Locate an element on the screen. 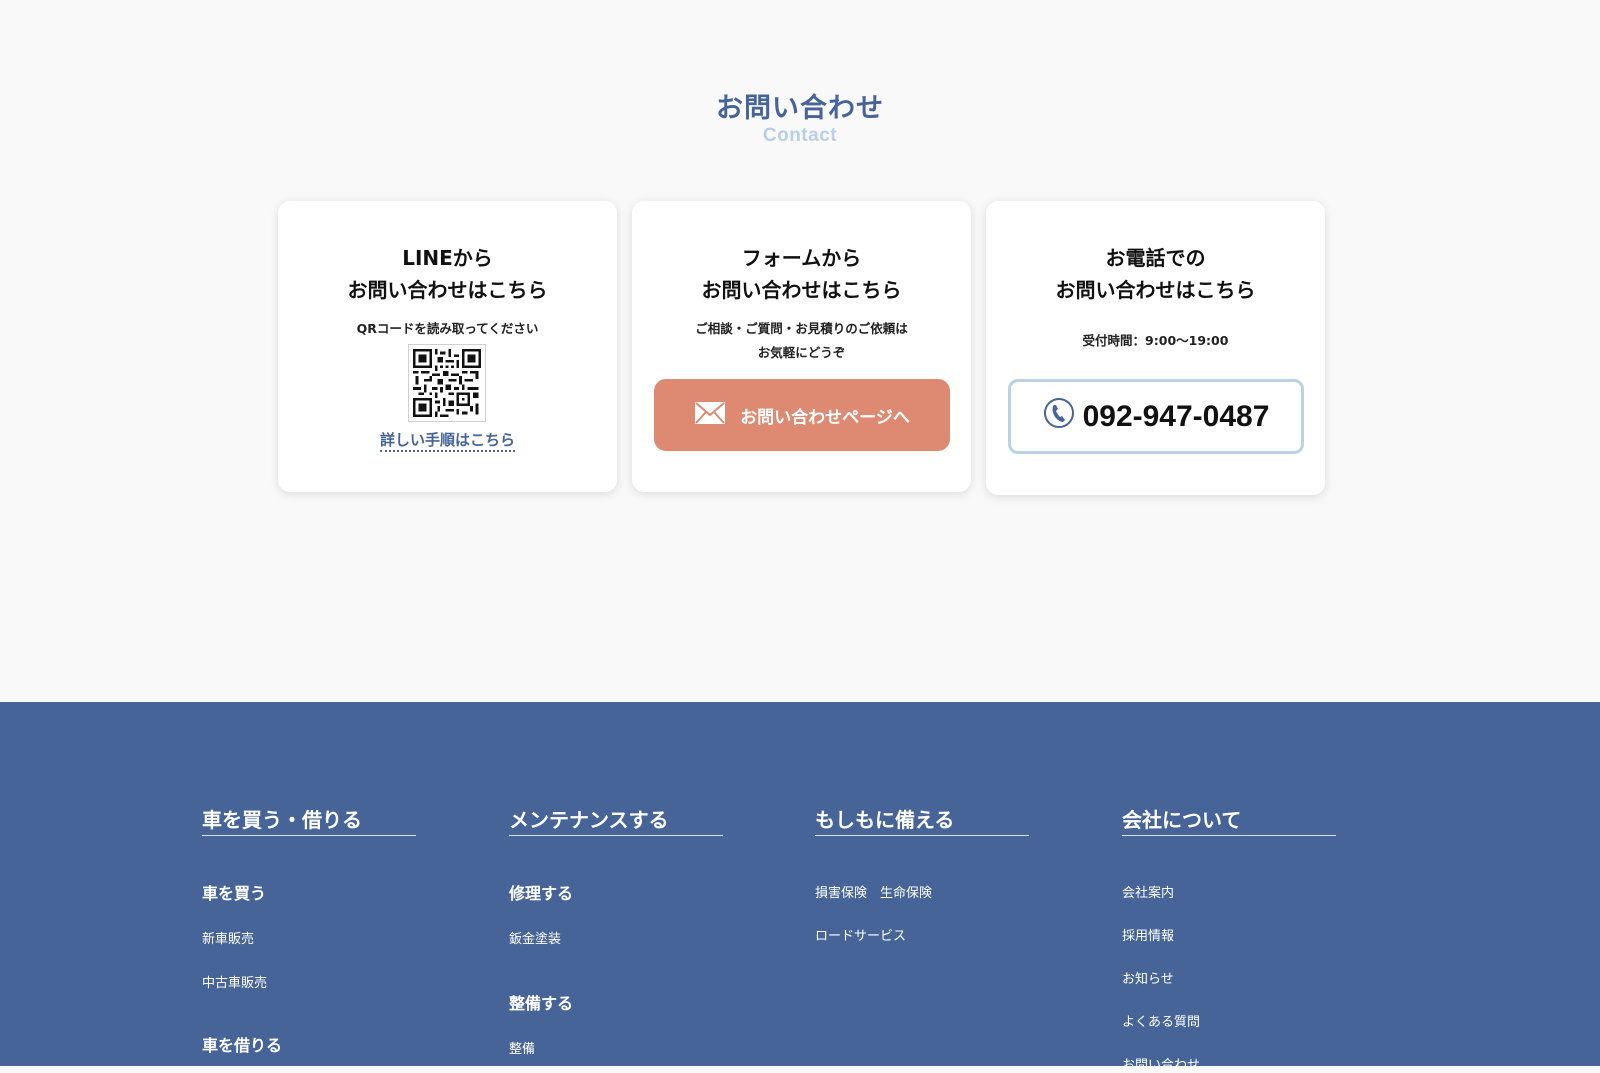 This screenshot has height=1073, width=1600. line-card-note: QRコードを読み取ってください is located at coordinates (447, 328).